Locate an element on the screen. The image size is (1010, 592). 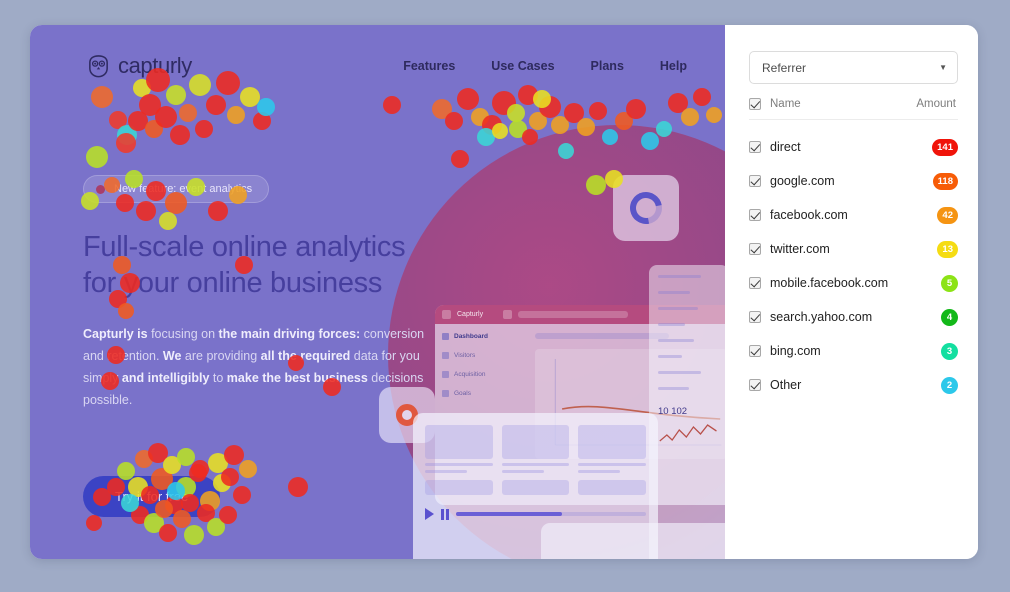
nav-links: Features Use Cases Plans Help is located at coordinates (545, 66).